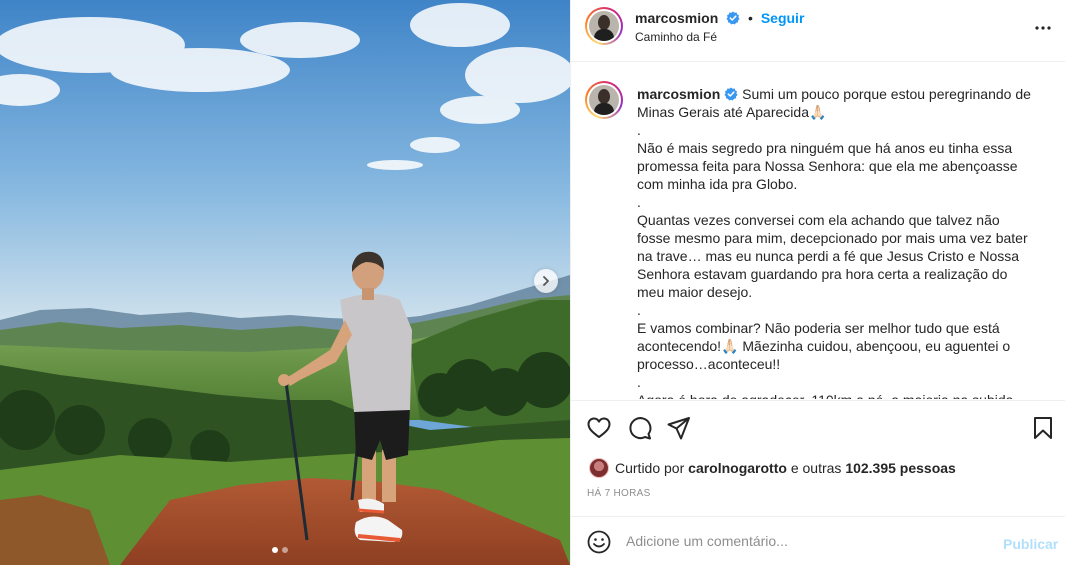 The height and width of the screenshot is (565, 1065). What do you see at coordinates (900, 468) in the screenshot?
I see `likes-count: 102.395 pessoas` at bounding box center [900, 468].